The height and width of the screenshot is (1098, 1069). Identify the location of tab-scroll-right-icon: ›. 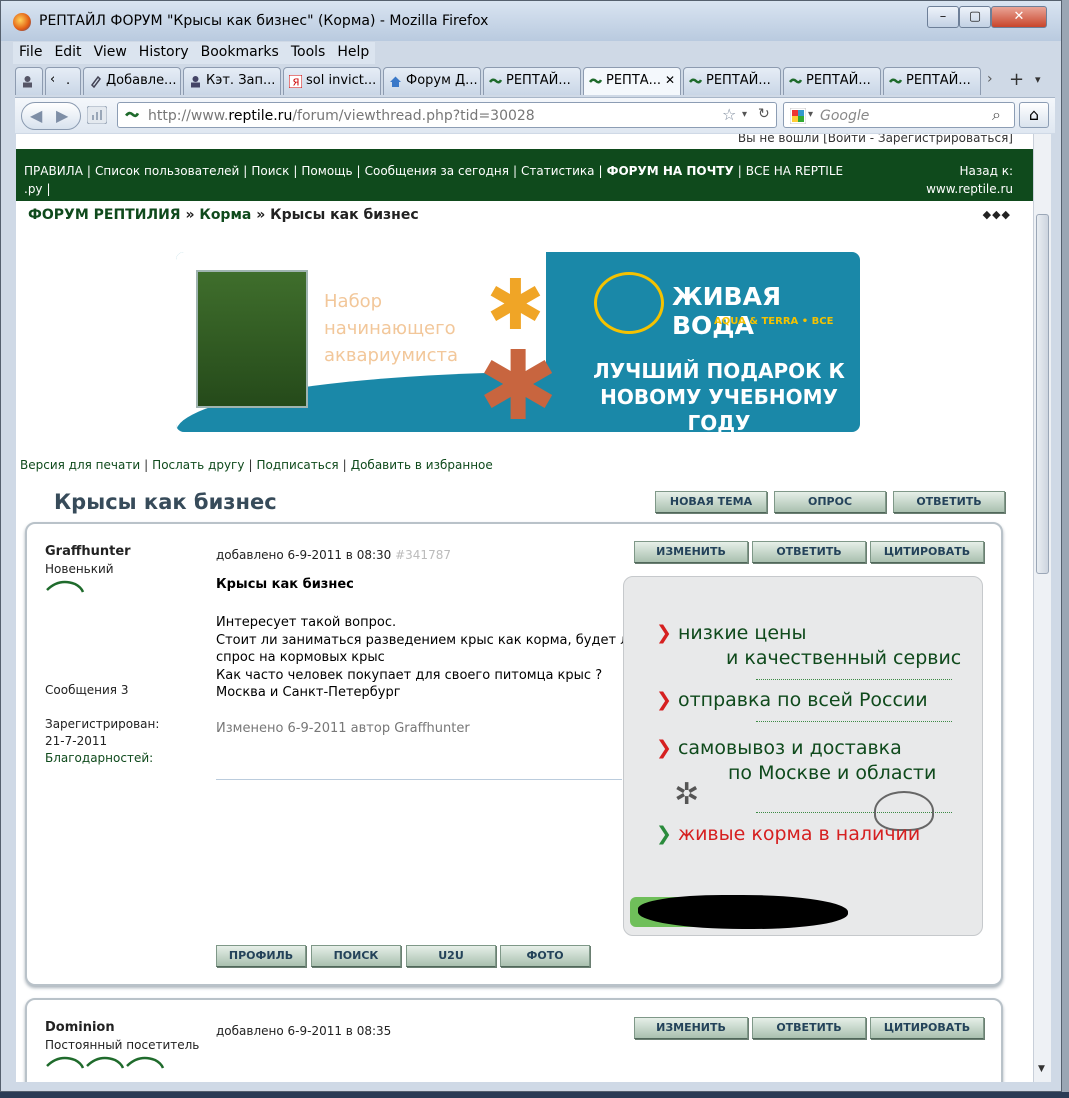
(990, 79).